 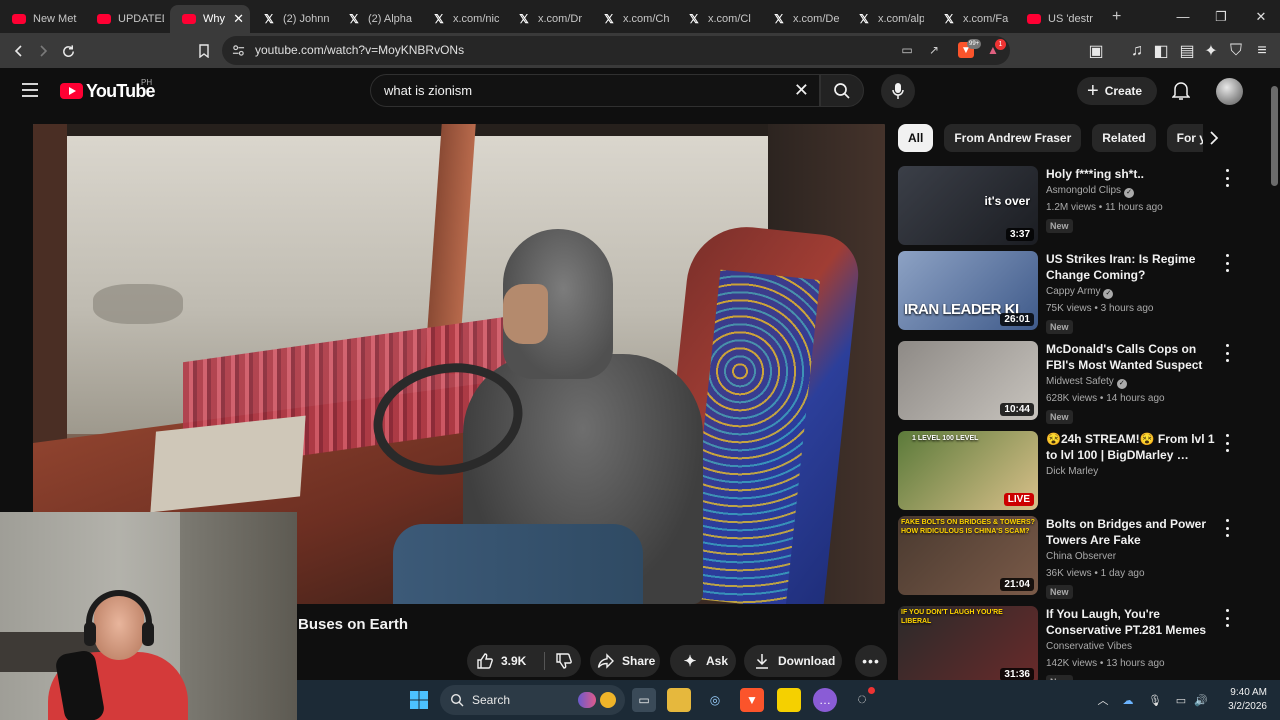 What do you see at coordinates (907, 50) in the screenshot?
I see `cast-icon: ▭` at bounding box center [907, 50].